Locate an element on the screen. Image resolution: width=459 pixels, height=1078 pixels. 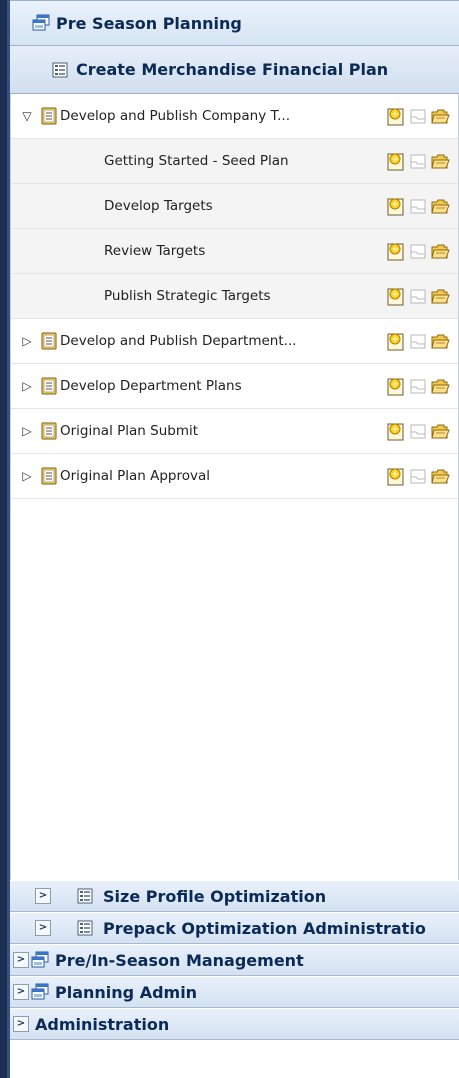
task-label: Develop Targets is located at coordinates (220, 206).